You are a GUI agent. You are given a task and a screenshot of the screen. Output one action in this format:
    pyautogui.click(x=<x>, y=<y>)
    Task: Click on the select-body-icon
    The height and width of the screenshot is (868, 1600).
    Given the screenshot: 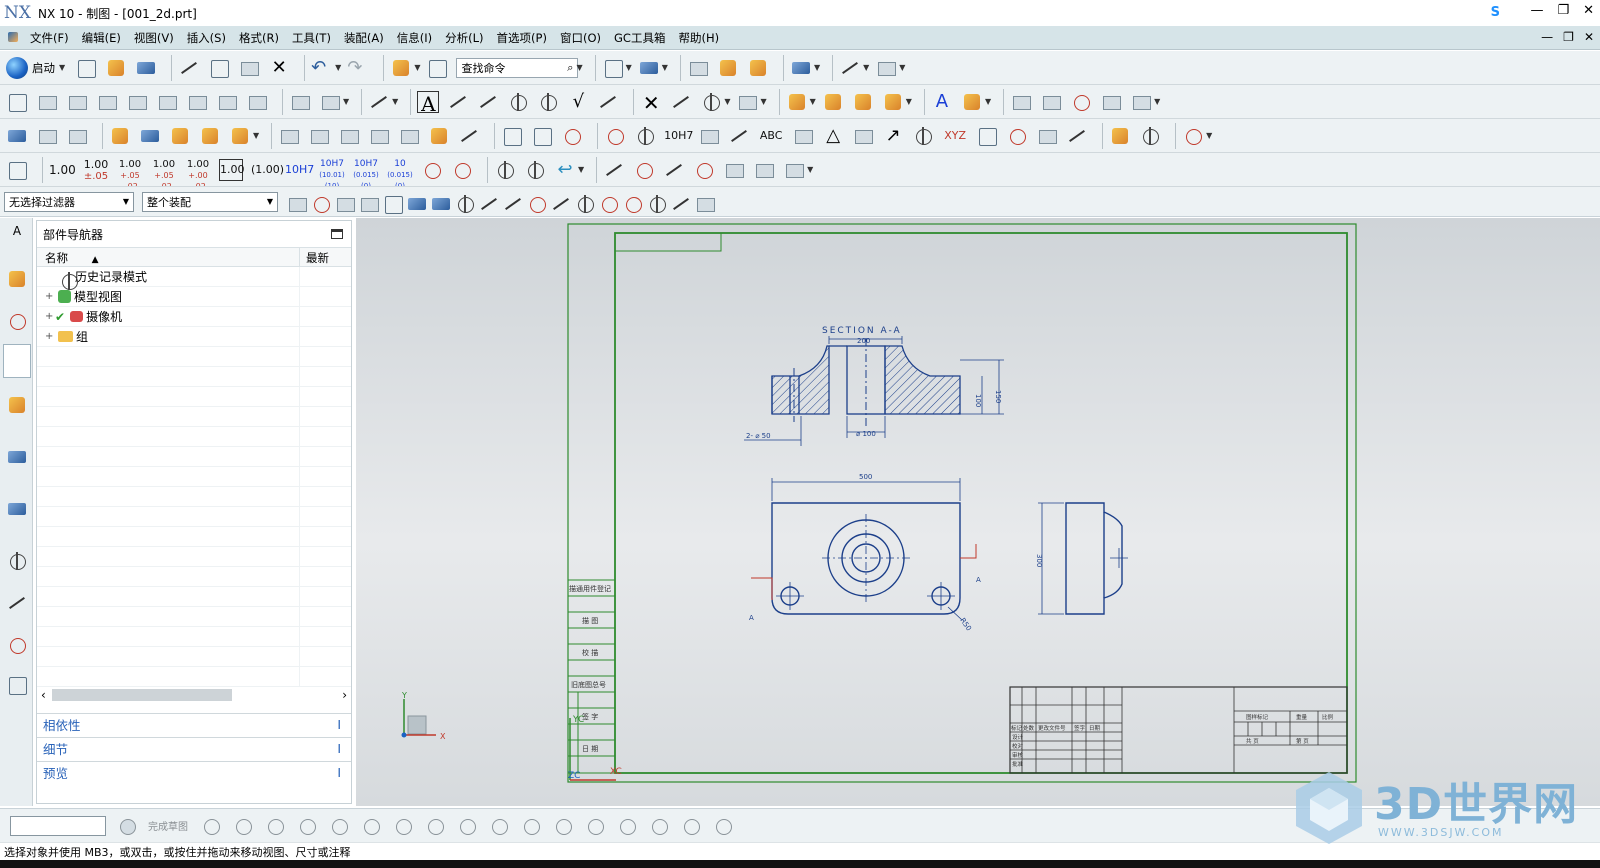 What is the action you would take?
    pyautogui.click(x=440, y=202)
    